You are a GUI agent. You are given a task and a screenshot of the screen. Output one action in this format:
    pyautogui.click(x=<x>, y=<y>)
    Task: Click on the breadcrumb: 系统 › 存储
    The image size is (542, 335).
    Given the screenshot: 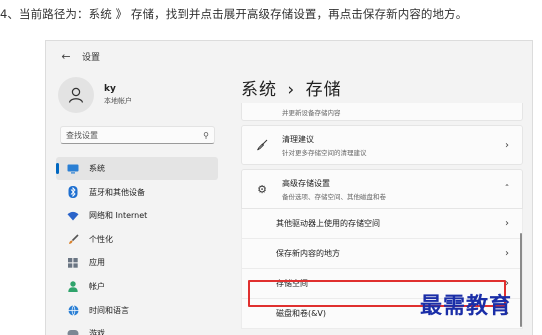 What is the action you would take?
    pyautogui.click(x=291, y=87)
    